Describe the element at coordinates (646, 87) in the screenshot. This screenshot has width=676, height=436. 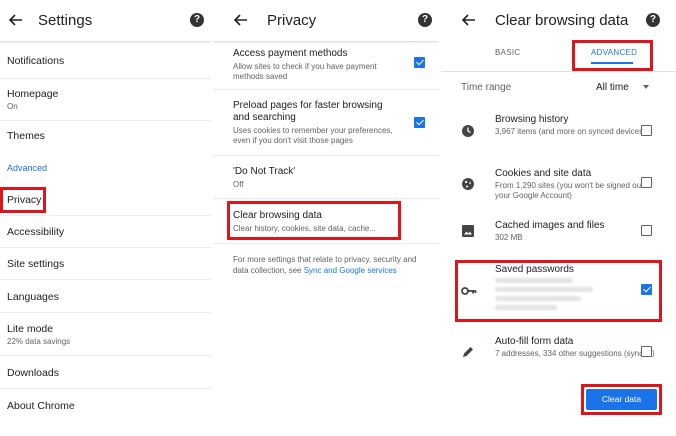
I see `dropdown-caret-icon` at that location.